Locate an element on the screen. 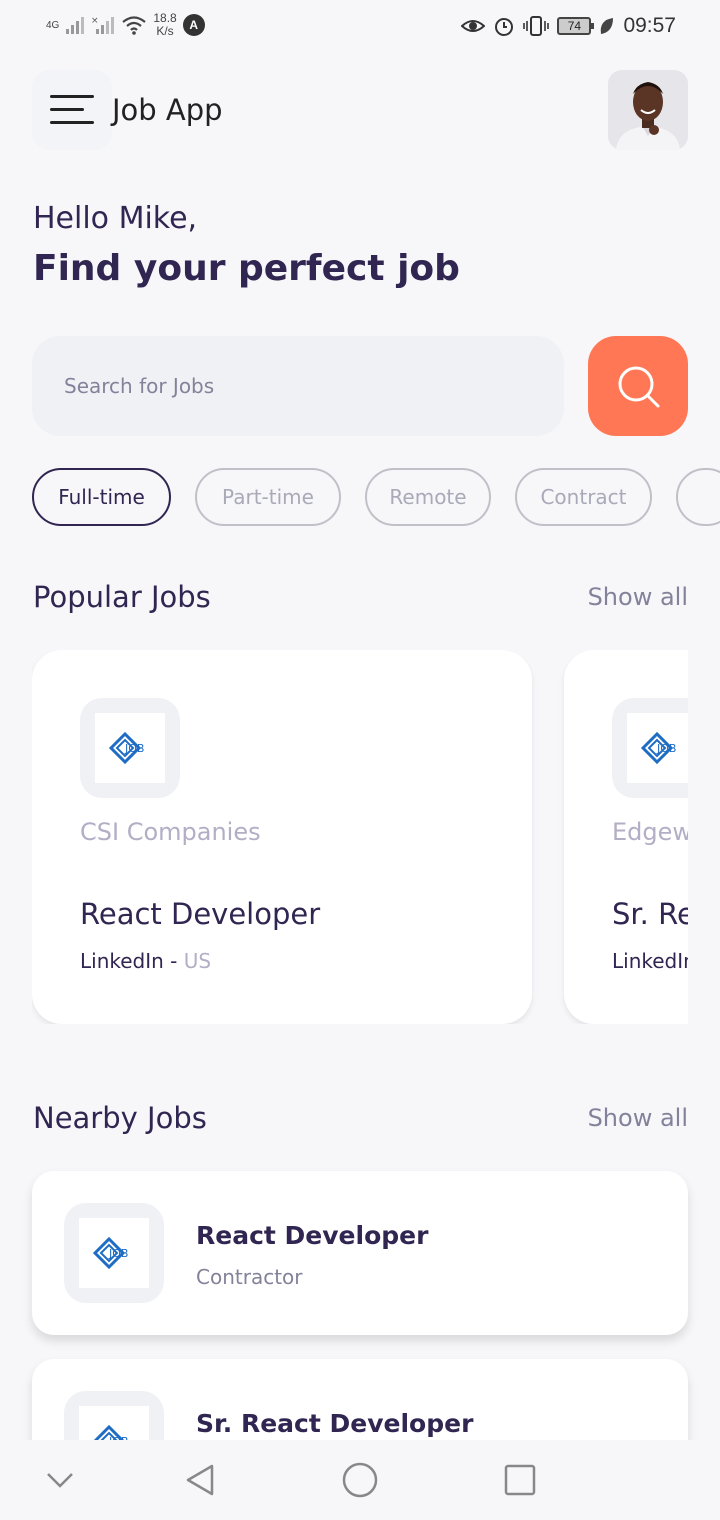  profile-avatar is located at coordinates (648, 110).